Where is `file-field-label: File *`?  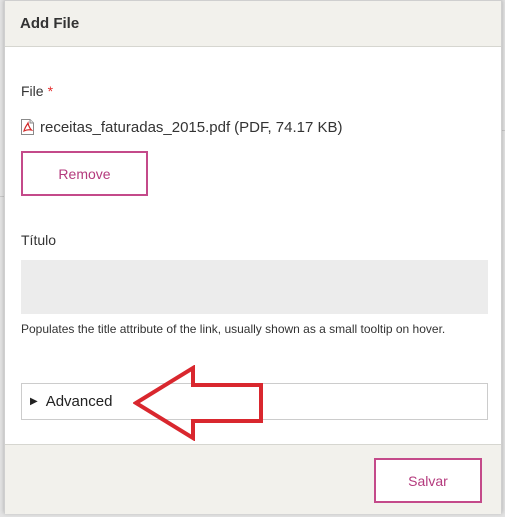 file-field-label: File * is located at coordinates (37, 91).